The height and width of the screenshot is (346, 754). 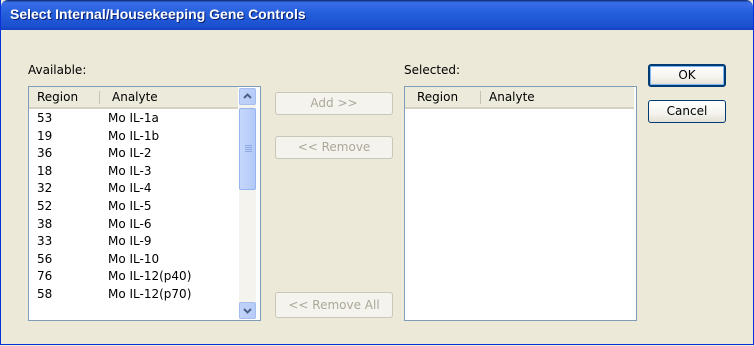 What do you see at coordinates (45, 170) in the screenshot?
I see `region-cell: 18` at bounding box center [45, 170].